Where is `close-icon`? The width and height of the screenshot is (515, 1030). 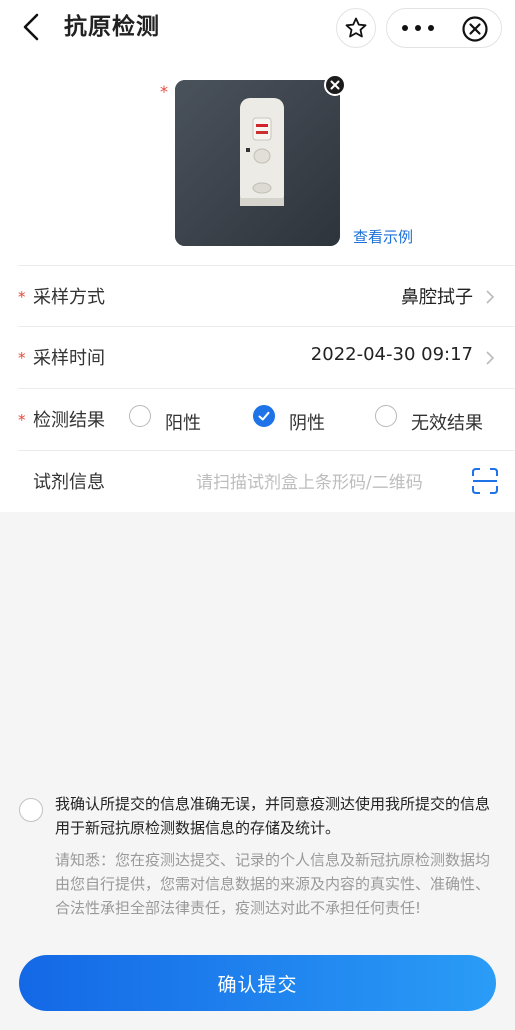 close-icon is located at coordinates (335, 85).